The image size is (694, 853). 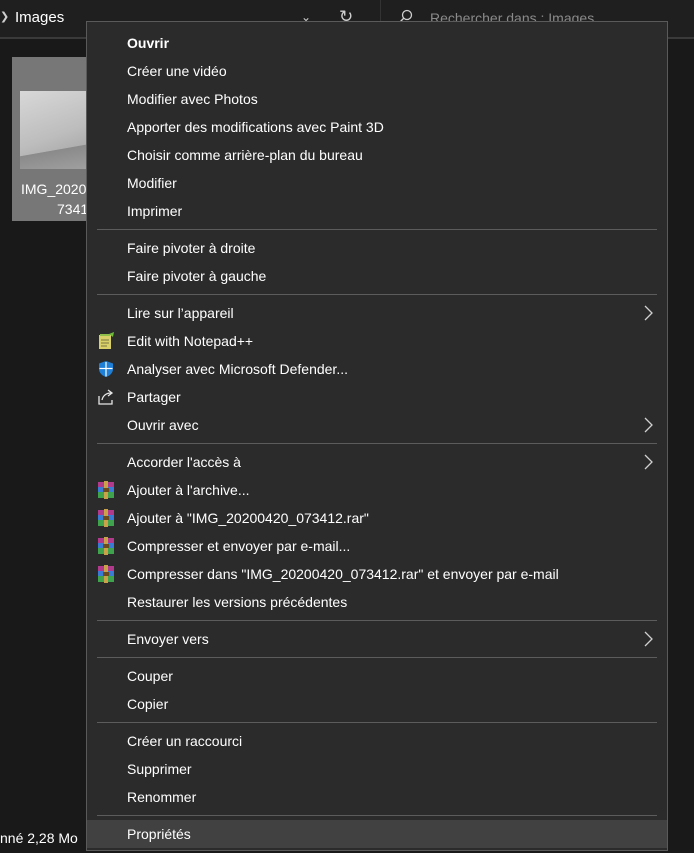 What do you see at coordinates (56, 130) in the screenshot?
I see `image-thumbnail` at bounding box center [56, 130].